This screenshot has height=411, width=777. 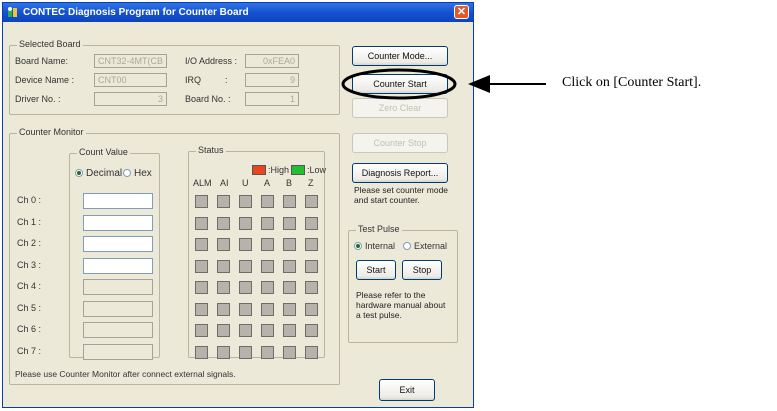 What do you see at coordinates (632, 82) in the screenshot?
I see `callout-text: Click on [Counter Start].` at bounding box center [632, 82].